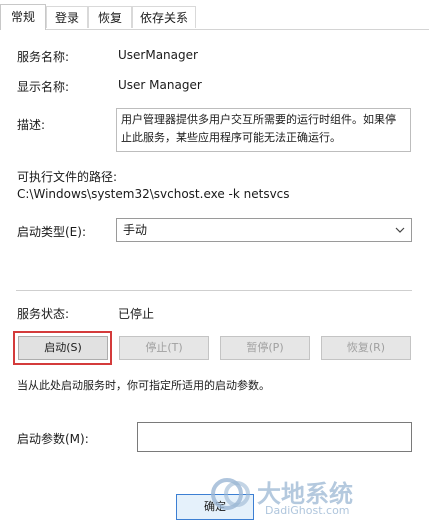 The height and width of the screenshot is (523, 429). I want to click on tab-recovery: 恢复, so click(110, 17).